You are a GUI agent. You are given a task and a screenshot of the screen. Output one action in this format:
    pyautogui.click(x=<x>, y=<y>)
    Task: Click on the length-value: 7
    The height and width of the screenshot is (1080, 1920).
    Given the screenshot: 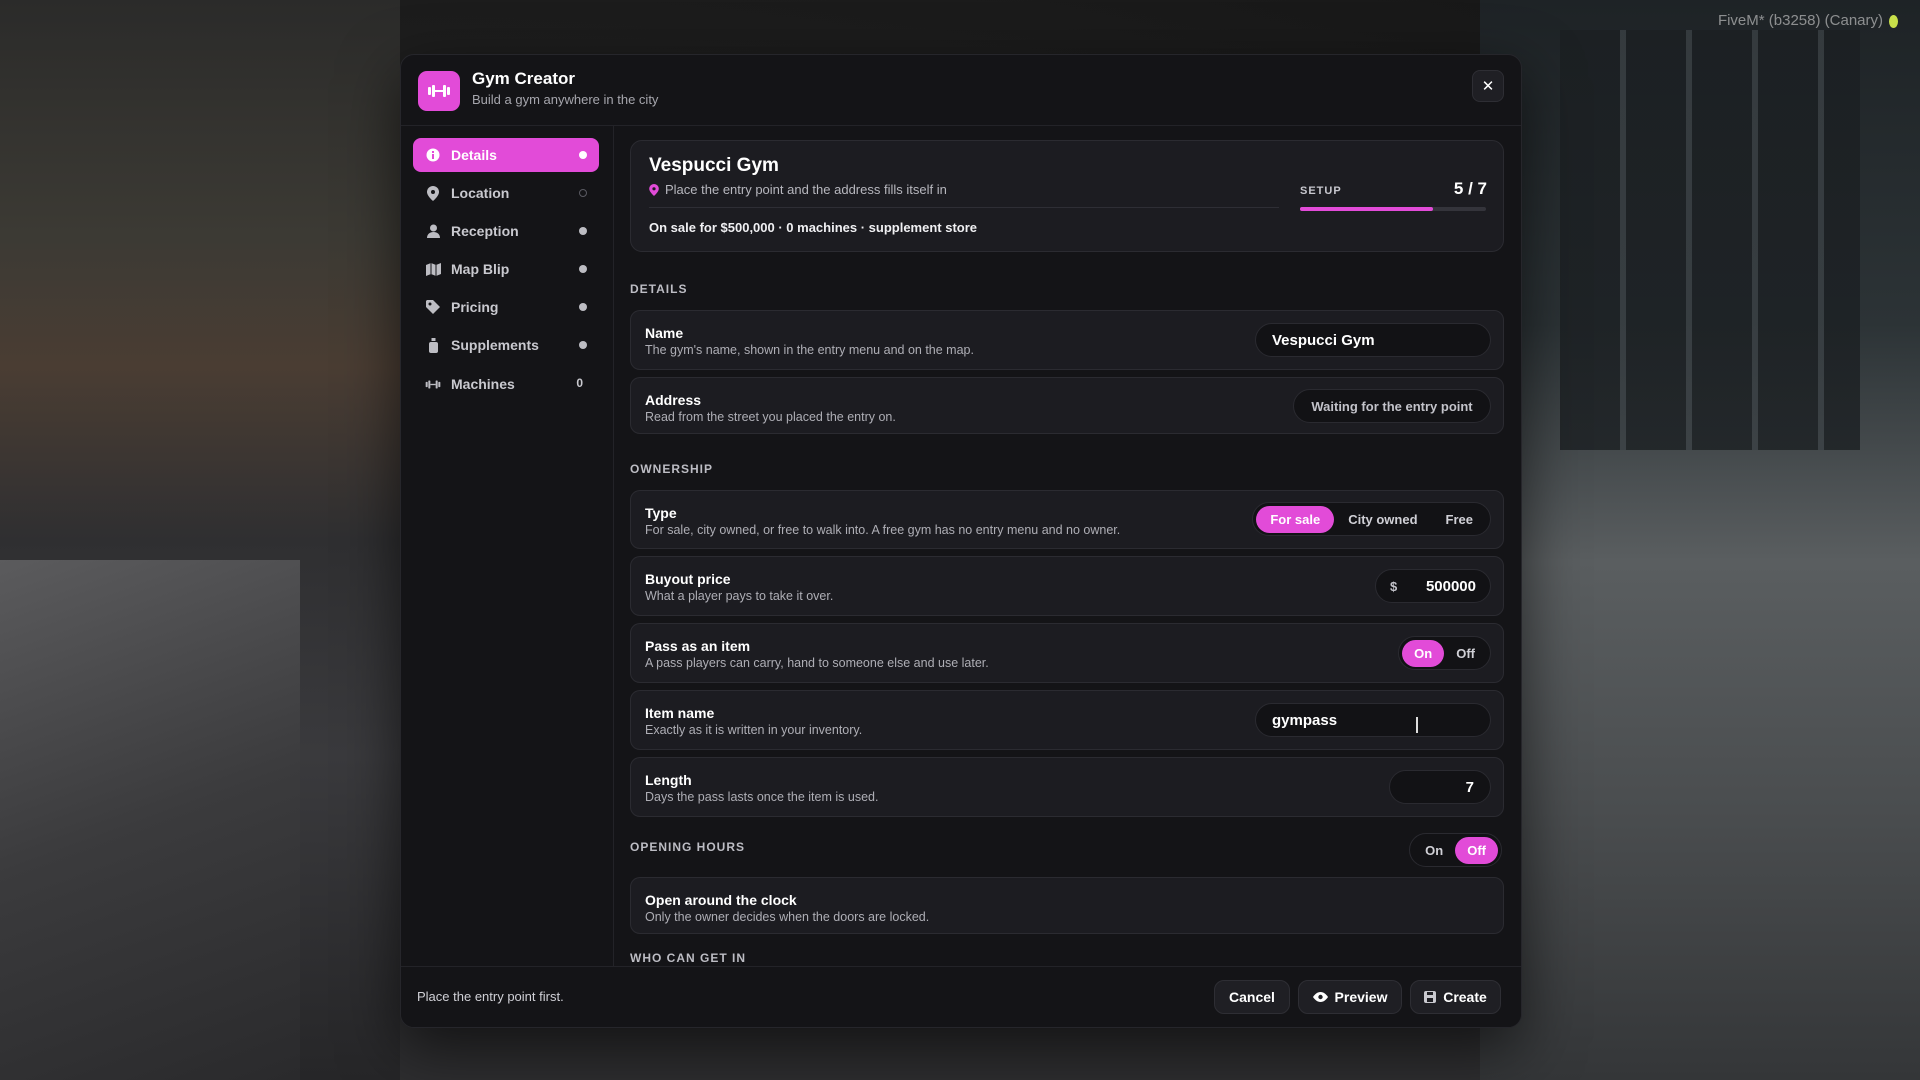 What is the action you would take?
    pyautogui.click(x=1469, y=787)
    